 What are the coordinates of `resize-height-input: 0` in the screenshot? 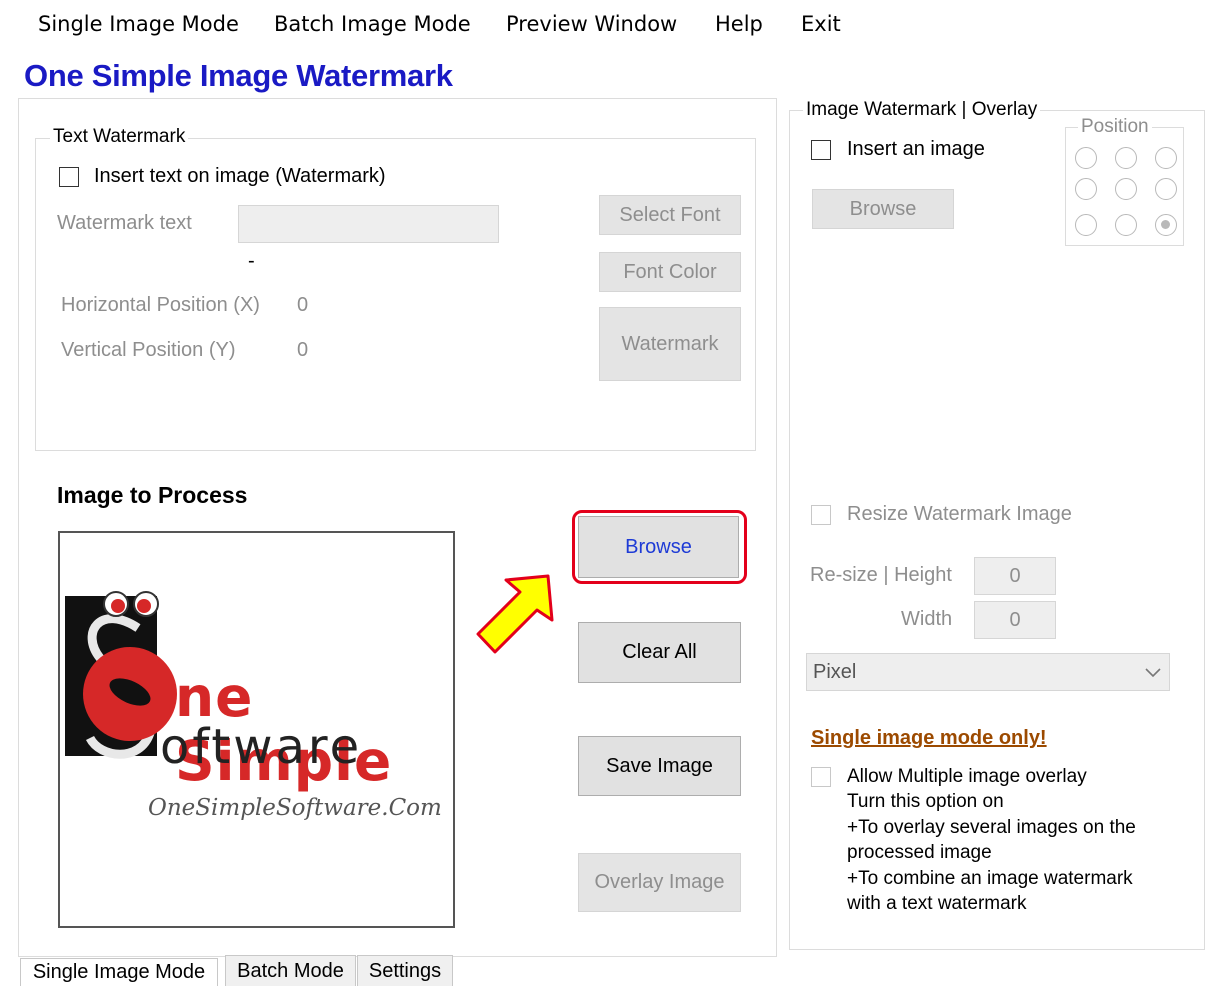 It's located at (1015, 576).